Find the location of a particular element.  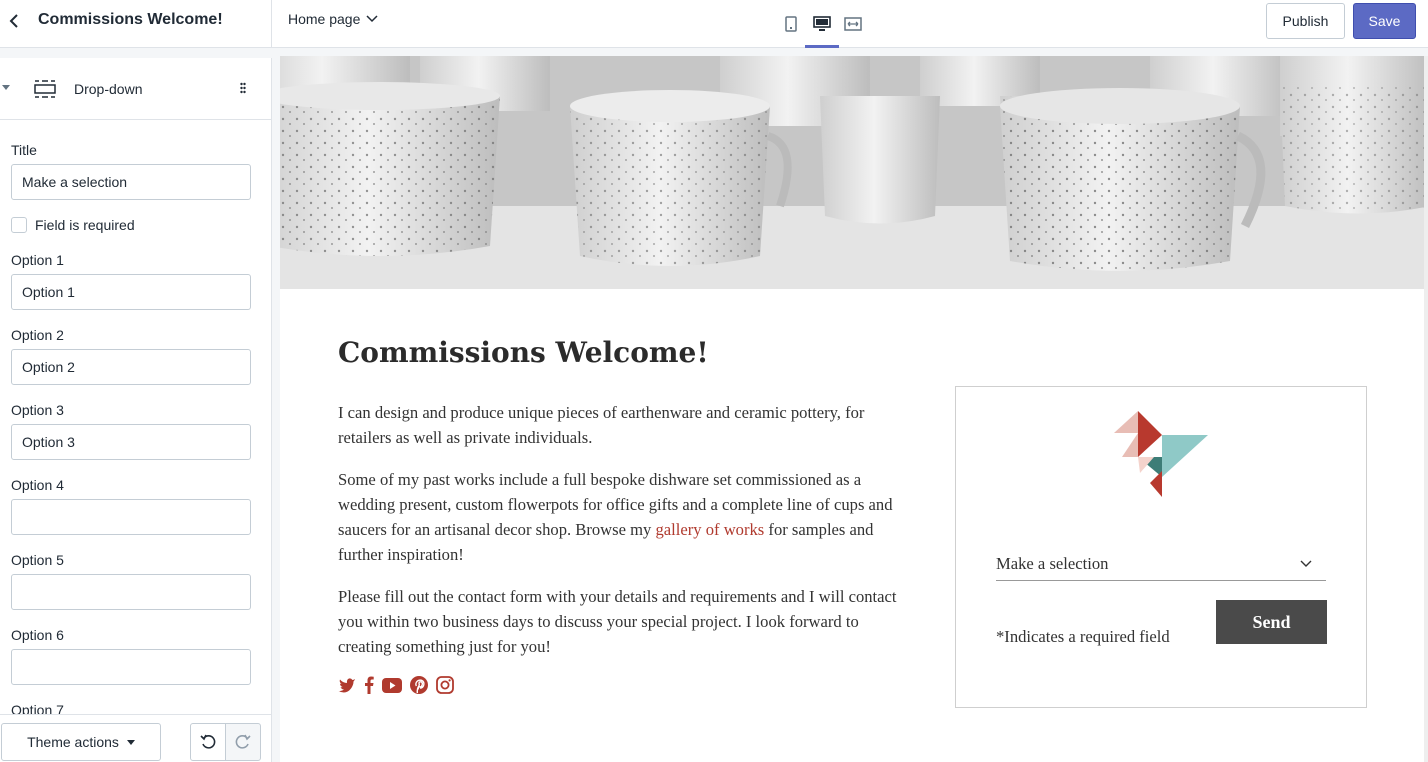

social-links is located at coordinates (396, 685).